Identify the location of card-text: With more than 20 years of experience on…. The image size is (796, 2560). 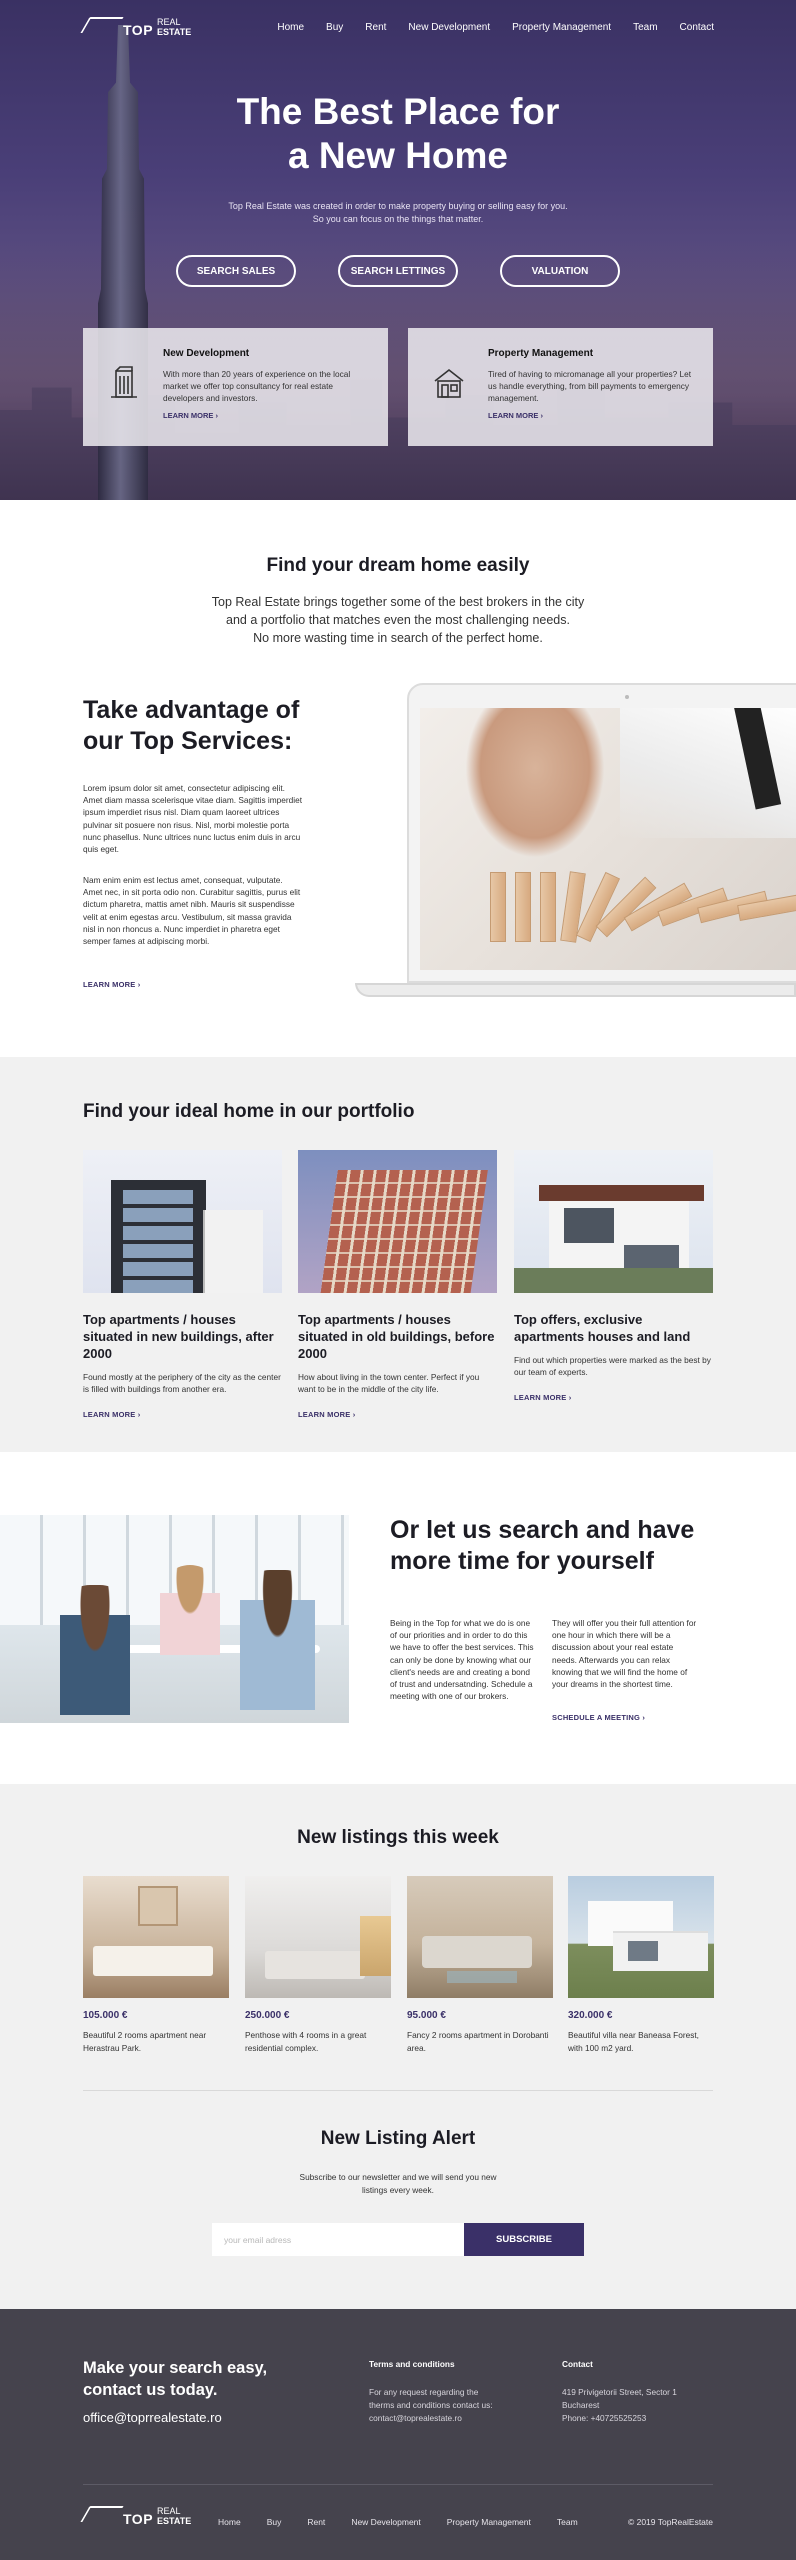
(257, 386).